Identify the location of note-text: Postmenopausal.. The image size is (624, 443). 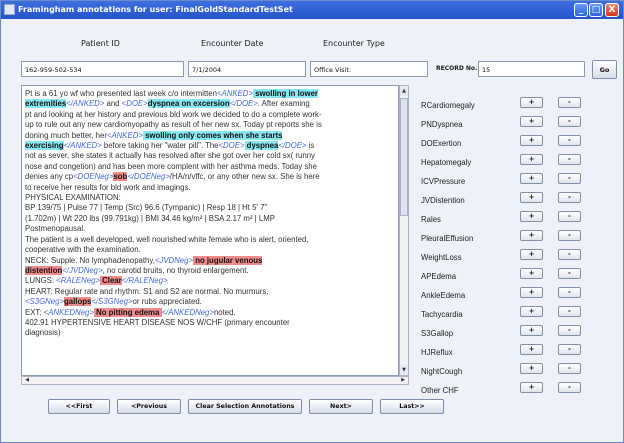
(55, 229).